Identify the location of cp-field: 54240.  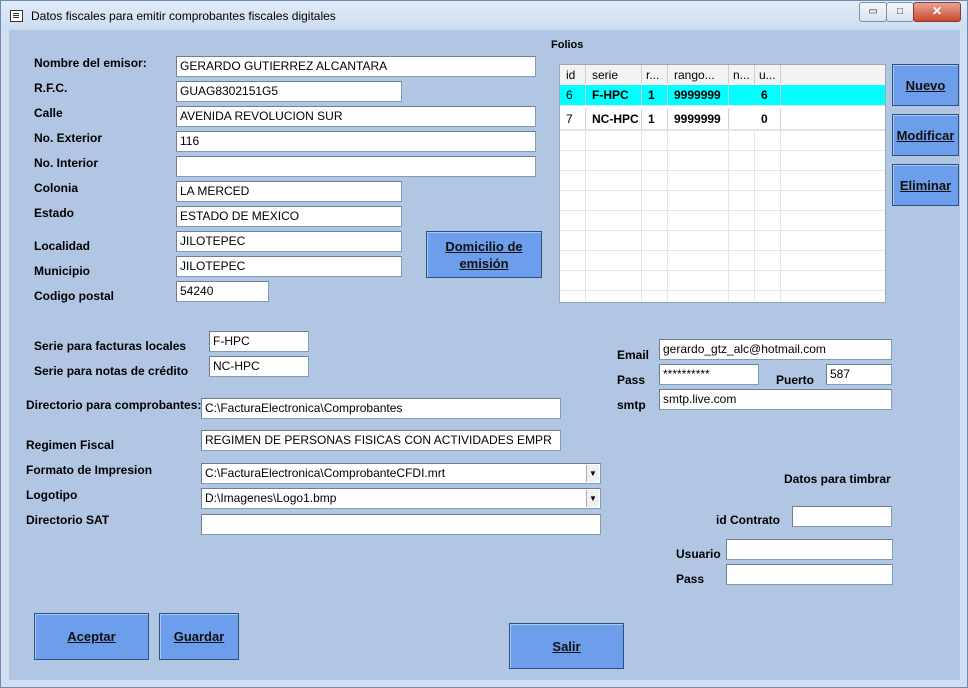
(222, 291).